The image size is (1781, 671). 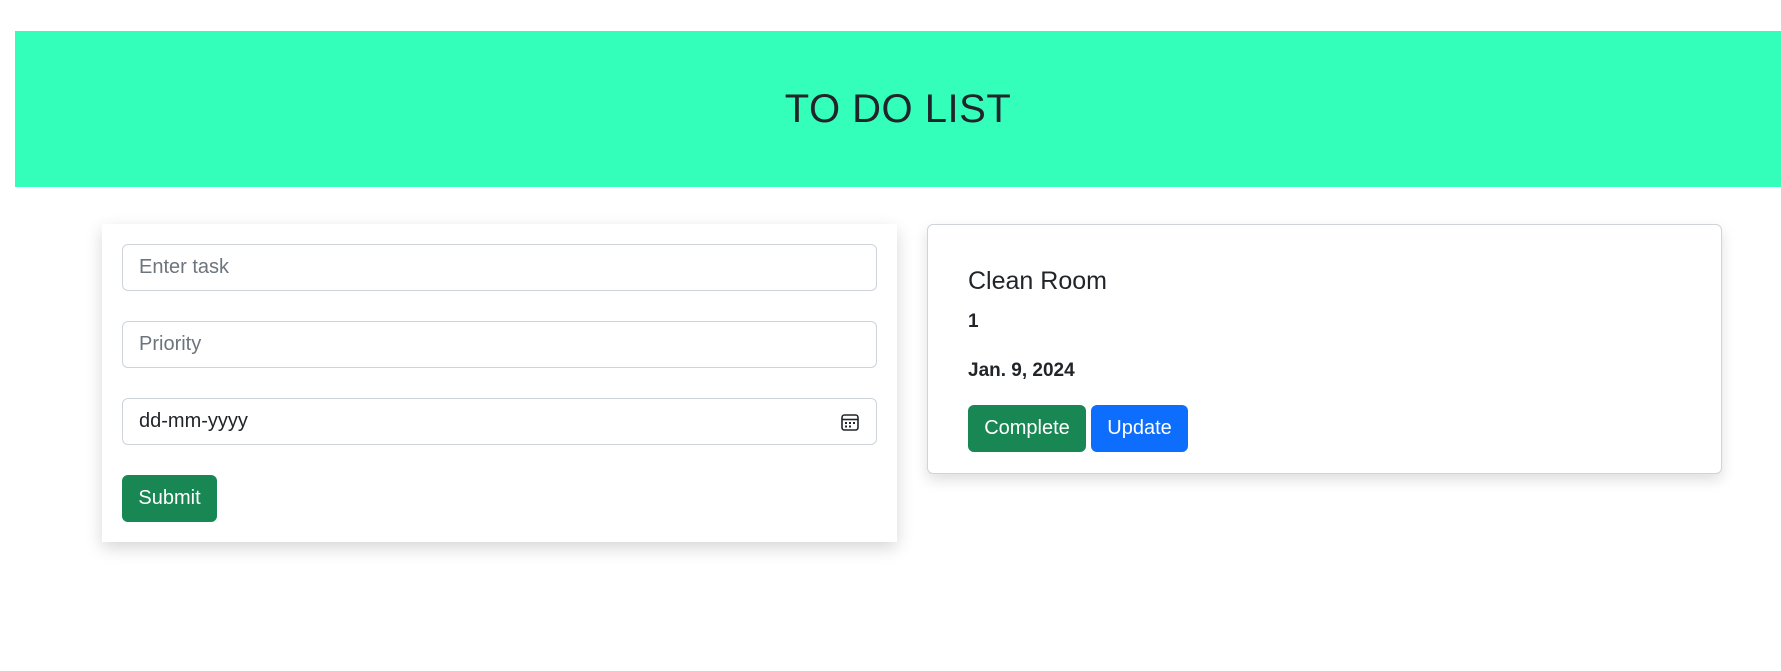 What do you see at coordinates (1021, 370) in the screenshot?
I see `task-date: Jan. 9, 2024` at bounding box center [1021, 370].